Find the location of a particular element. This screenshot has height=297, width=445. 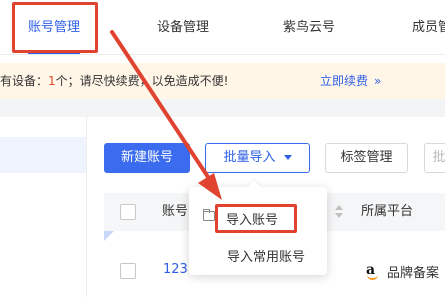

platform-cell: 品牌备案 is located at coordinates (413, 273).